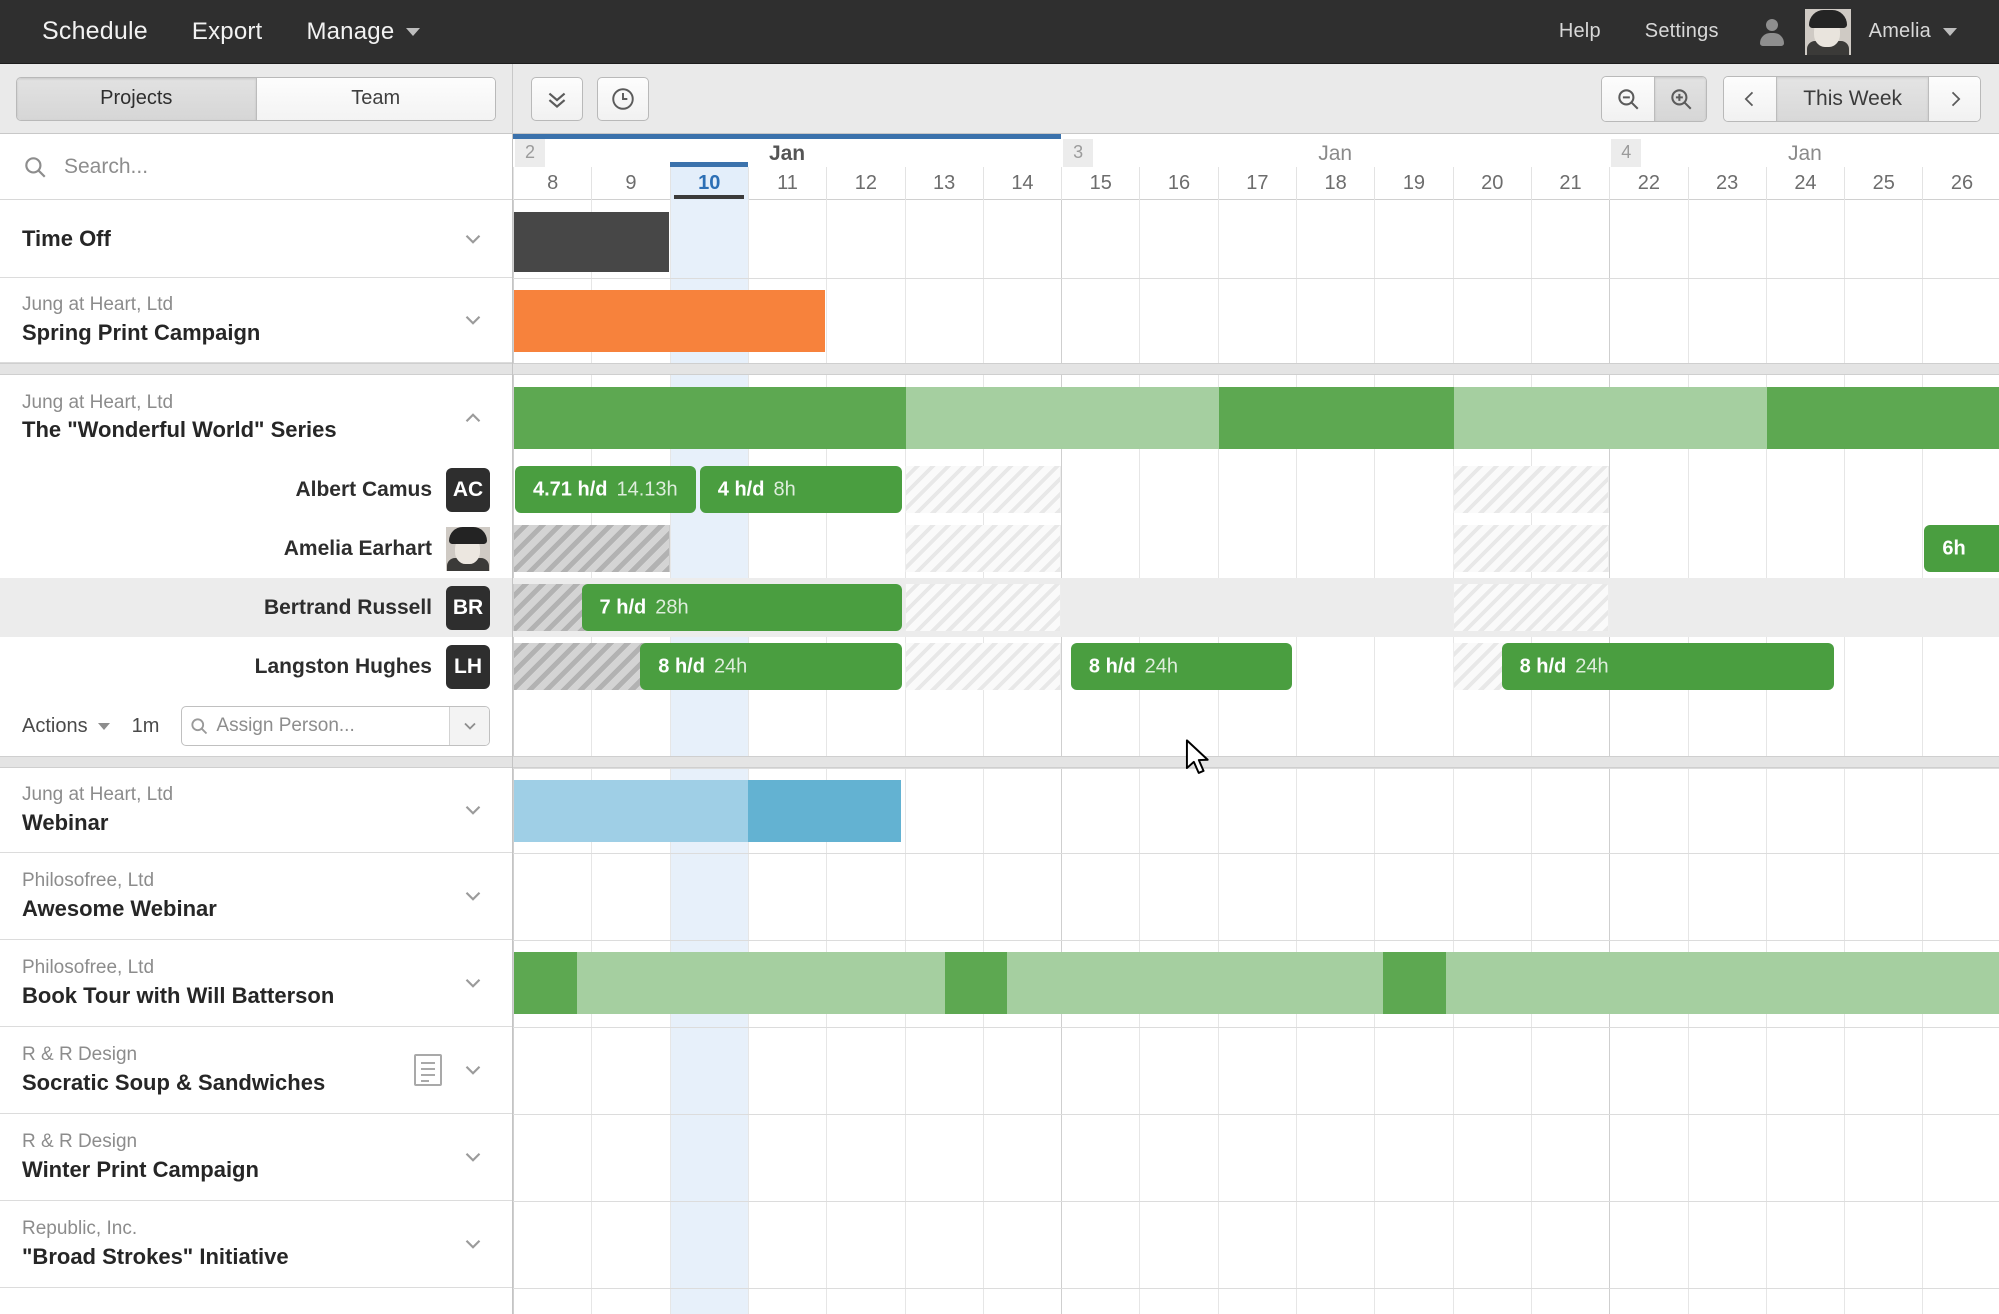 This screenshot has width=1999, height=1314. I want to click on bar-label: 8 h/d 24h, so click(1133, 666).